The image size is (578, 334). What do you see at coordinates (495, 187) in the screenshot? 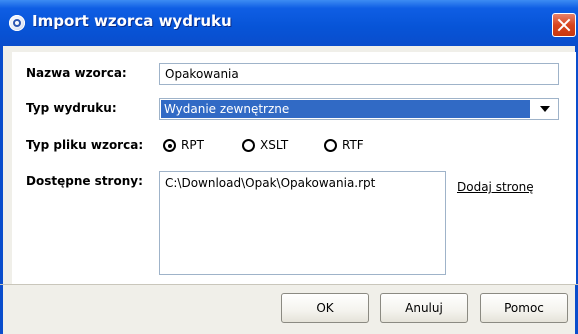
I see `add-page-link: Dodaj stronę` at bounding box center [495, 187].